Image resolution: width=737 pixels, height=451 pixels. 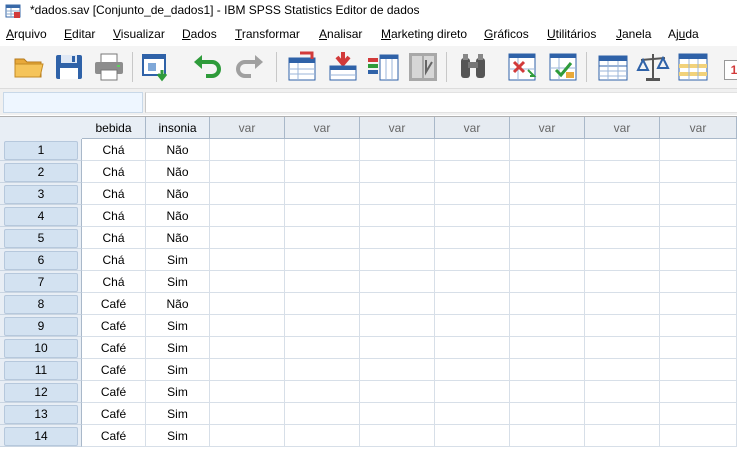 I want to click on select-cases-icon, so click(x=693, y=67).